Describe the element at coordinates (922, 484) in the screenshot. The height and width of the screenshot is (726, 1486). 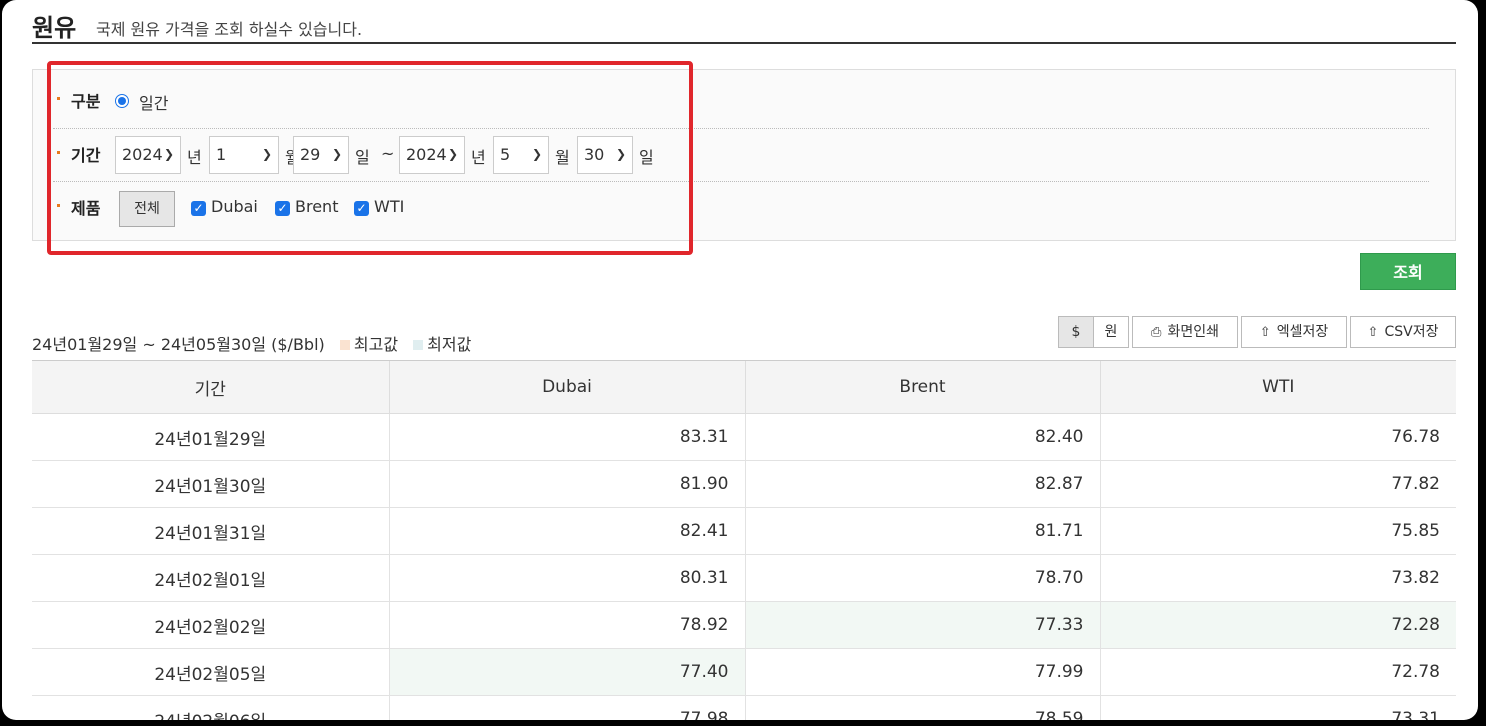
I see `brent-cell: 82.87` at that location.